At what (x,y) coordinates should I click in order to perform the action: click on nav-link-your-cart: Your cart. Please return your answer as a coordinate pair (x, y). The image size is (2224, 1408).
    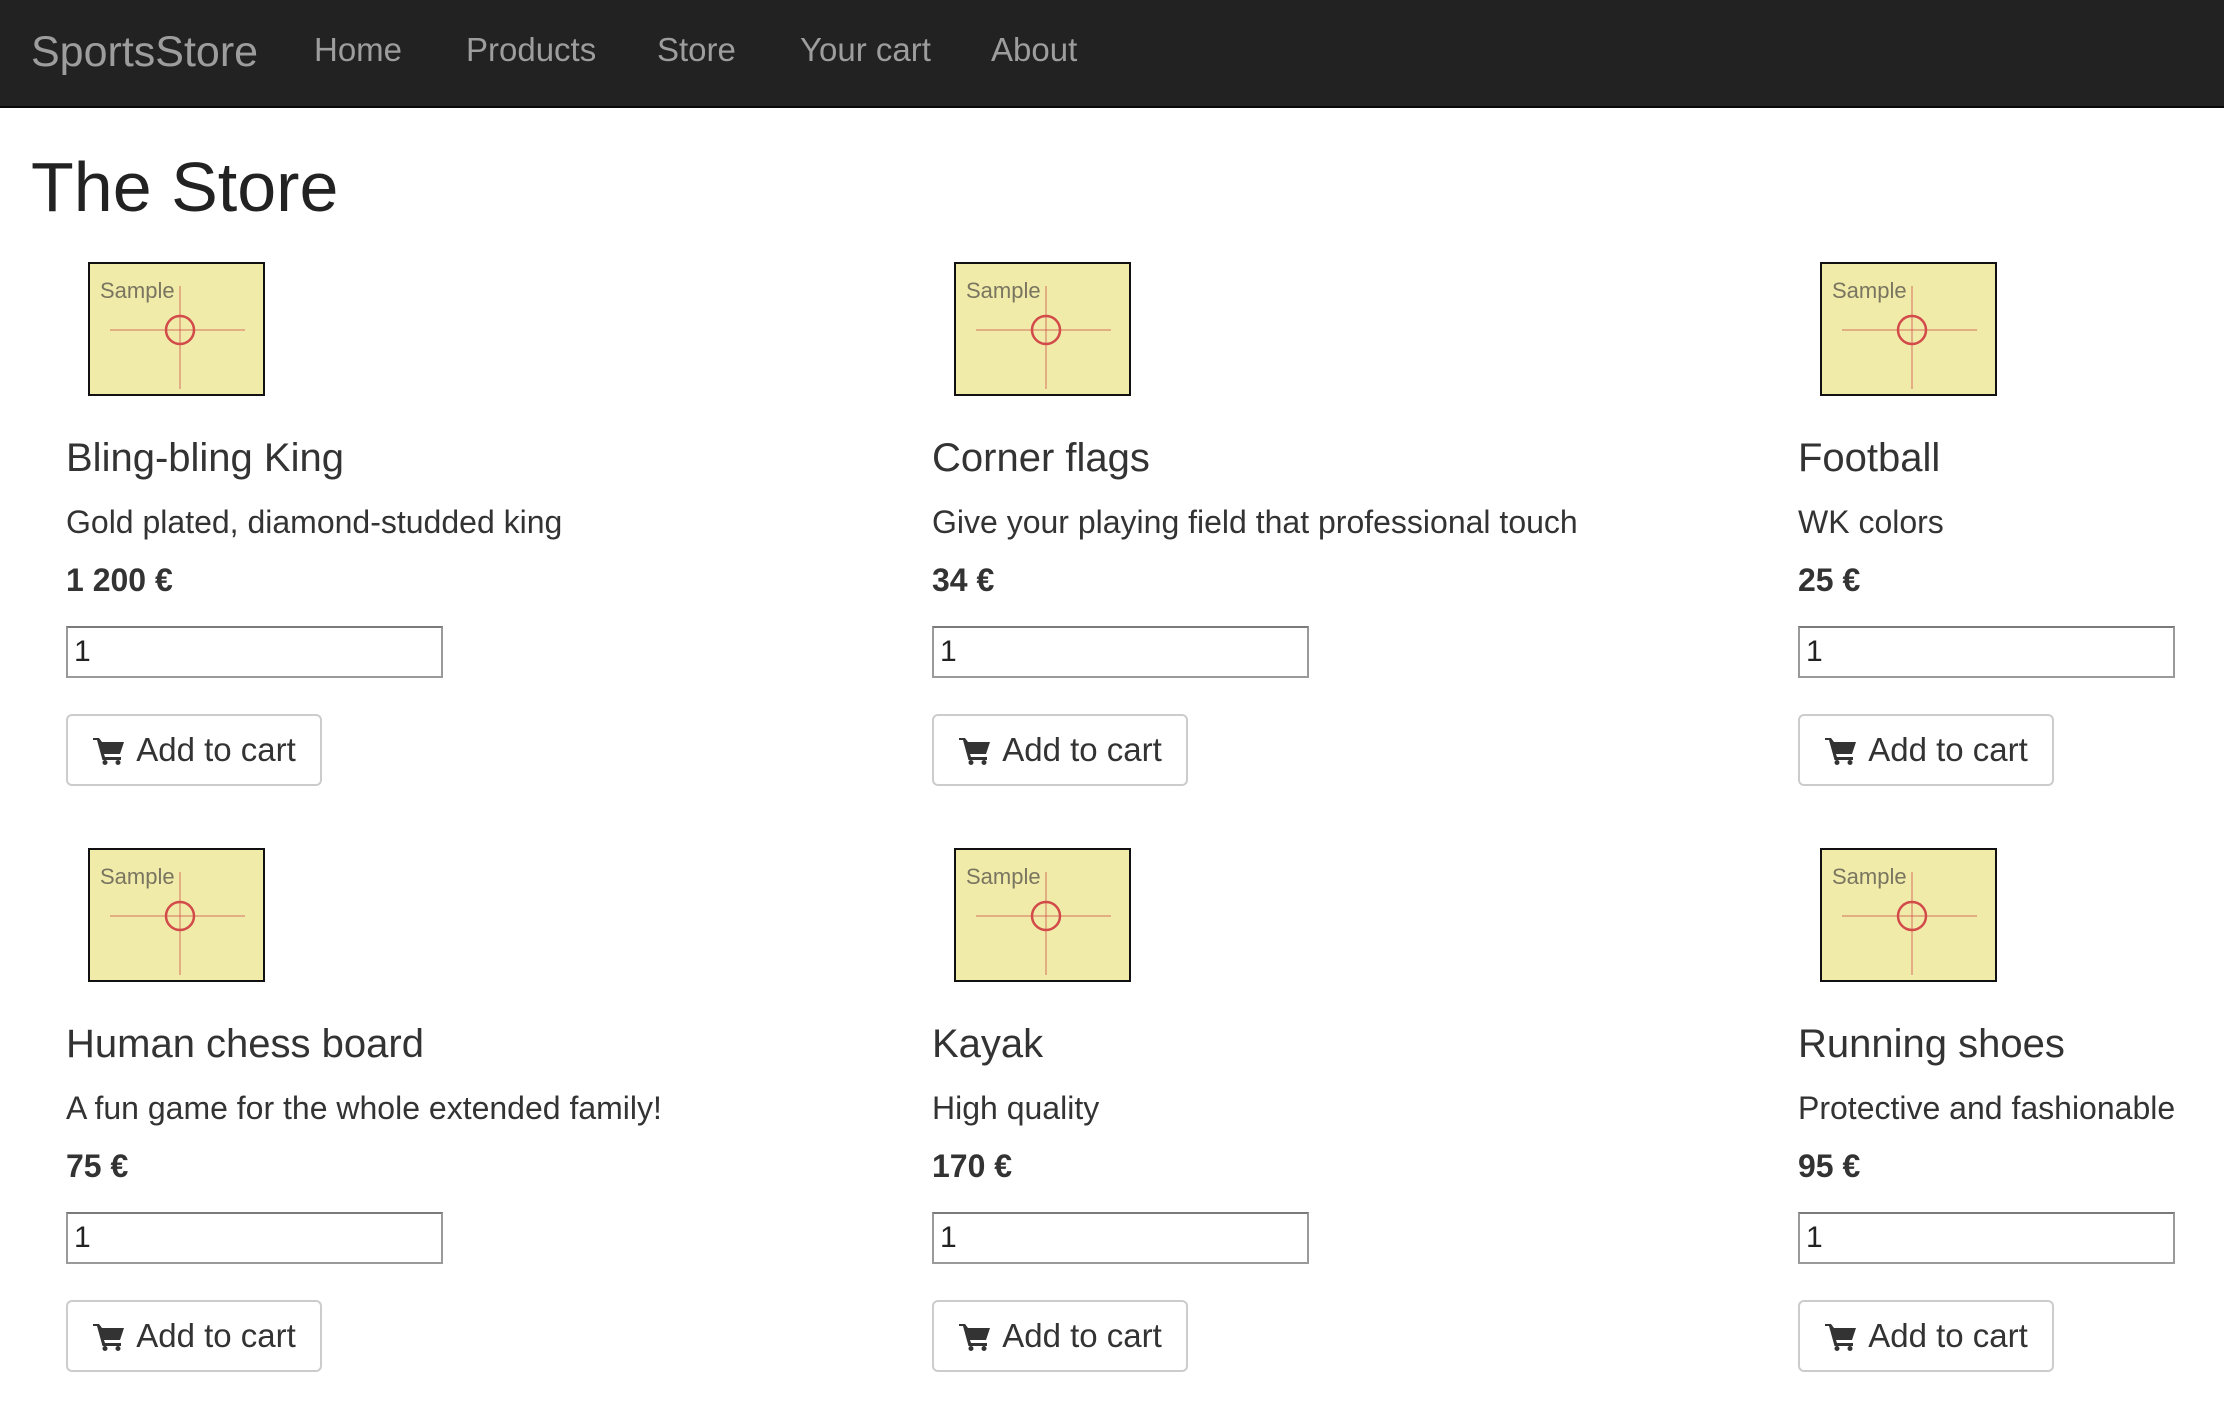
    Looking at the image, I should click on (865, 50).